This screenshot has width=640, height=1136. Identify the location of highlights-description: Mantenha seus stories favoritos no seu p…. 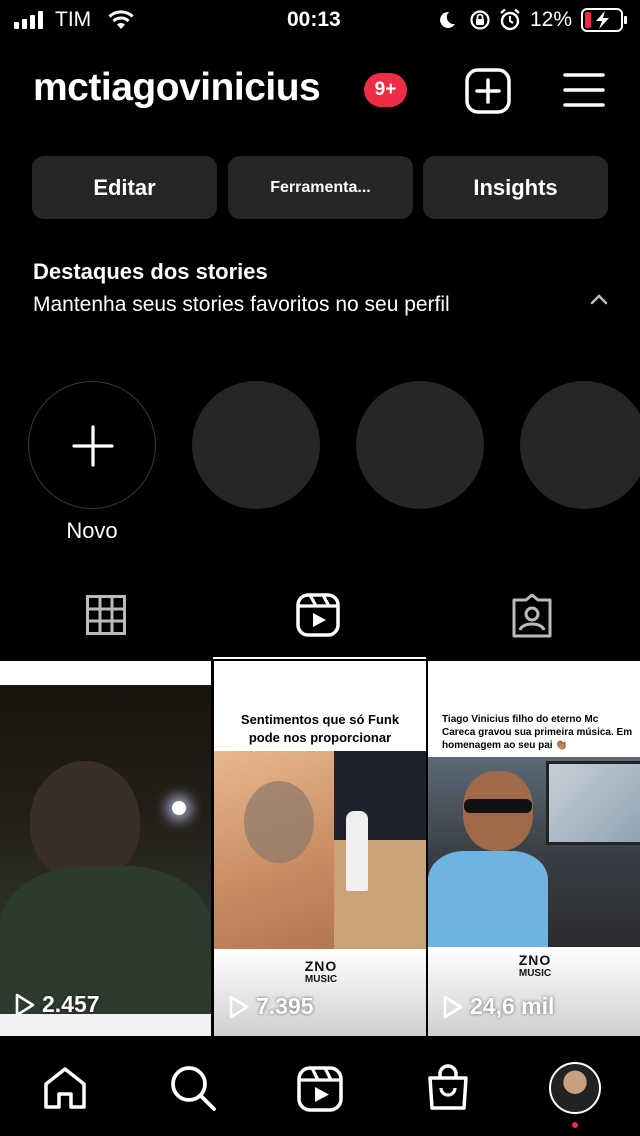
(241, 304).